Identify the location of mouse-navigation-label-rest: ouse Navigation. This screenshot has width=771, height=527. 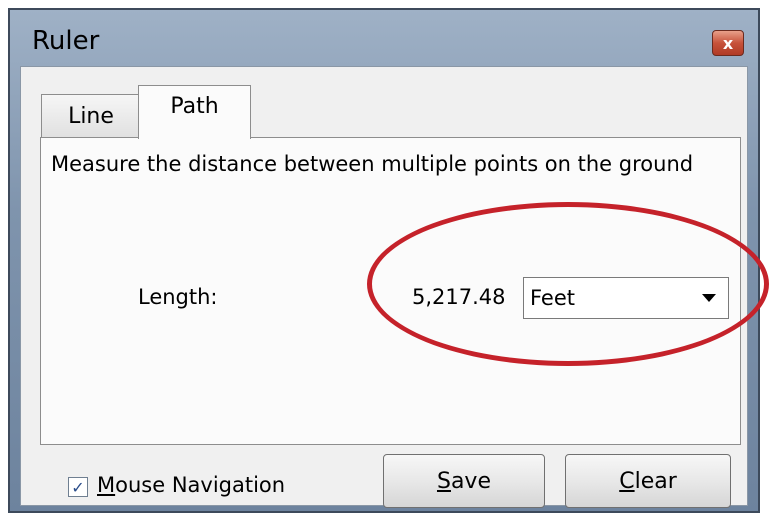
(200, 485).